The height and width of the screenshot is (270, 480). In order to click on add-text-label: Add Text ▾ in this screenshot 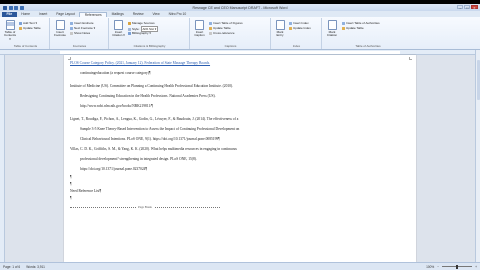, I will do `click(30, 23)`.